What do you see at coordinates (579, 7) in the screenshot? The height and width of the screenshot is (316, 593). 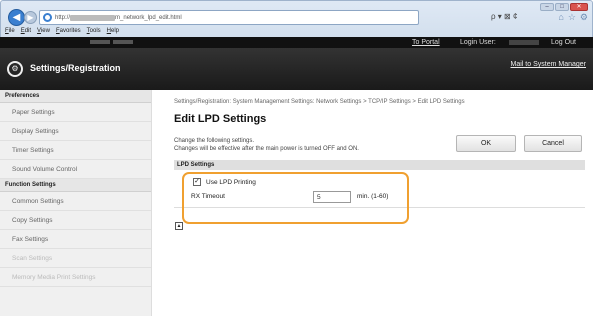 I see `close-button: ✕` at bounding box center [579, 7].